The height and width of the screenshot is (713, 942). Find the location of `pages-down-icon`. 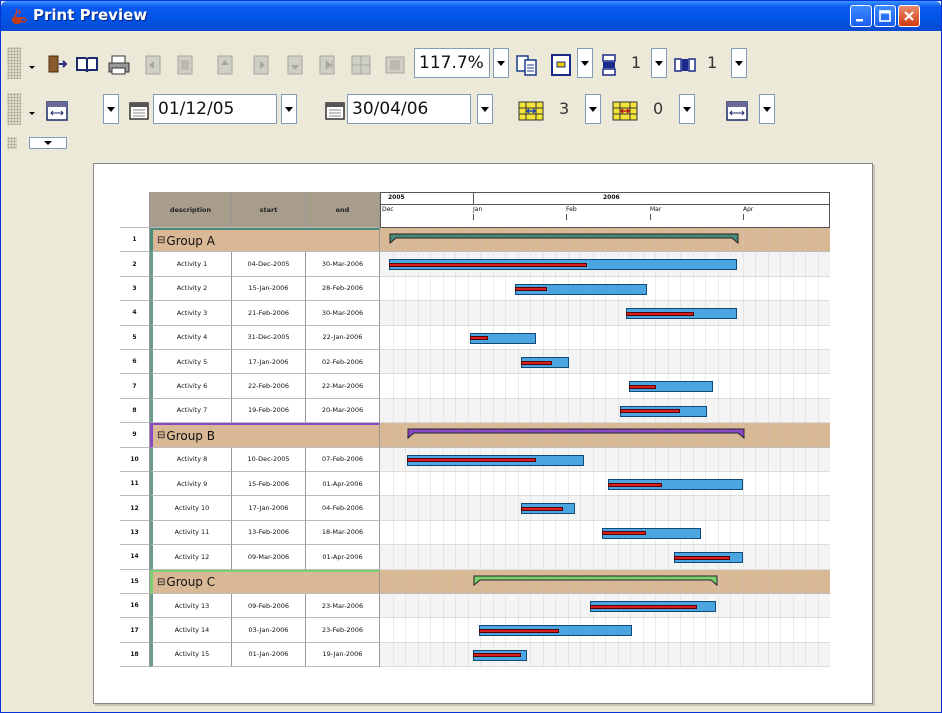

pages-down-icon is located at coordinates (609, 65).